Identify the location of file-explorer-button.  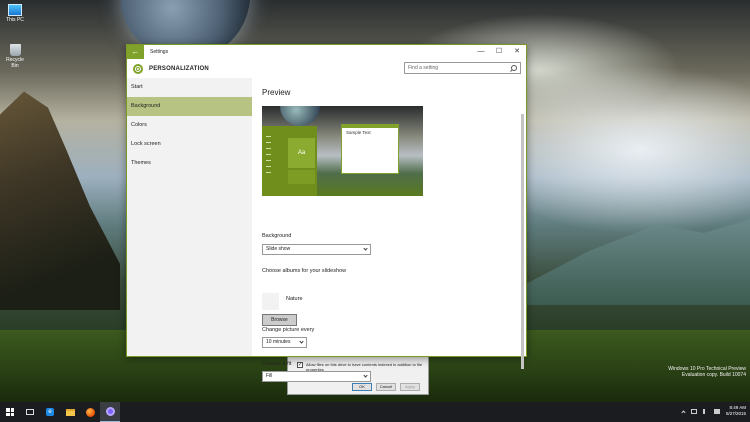
(70, 412).